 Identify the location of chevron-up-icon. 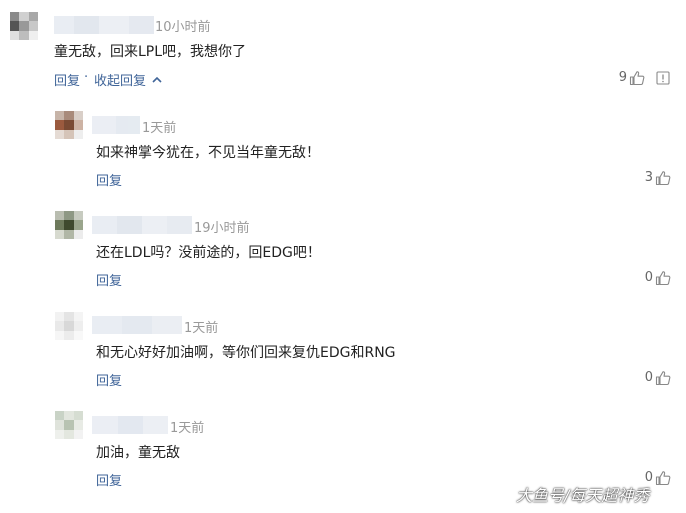
(157, 79).